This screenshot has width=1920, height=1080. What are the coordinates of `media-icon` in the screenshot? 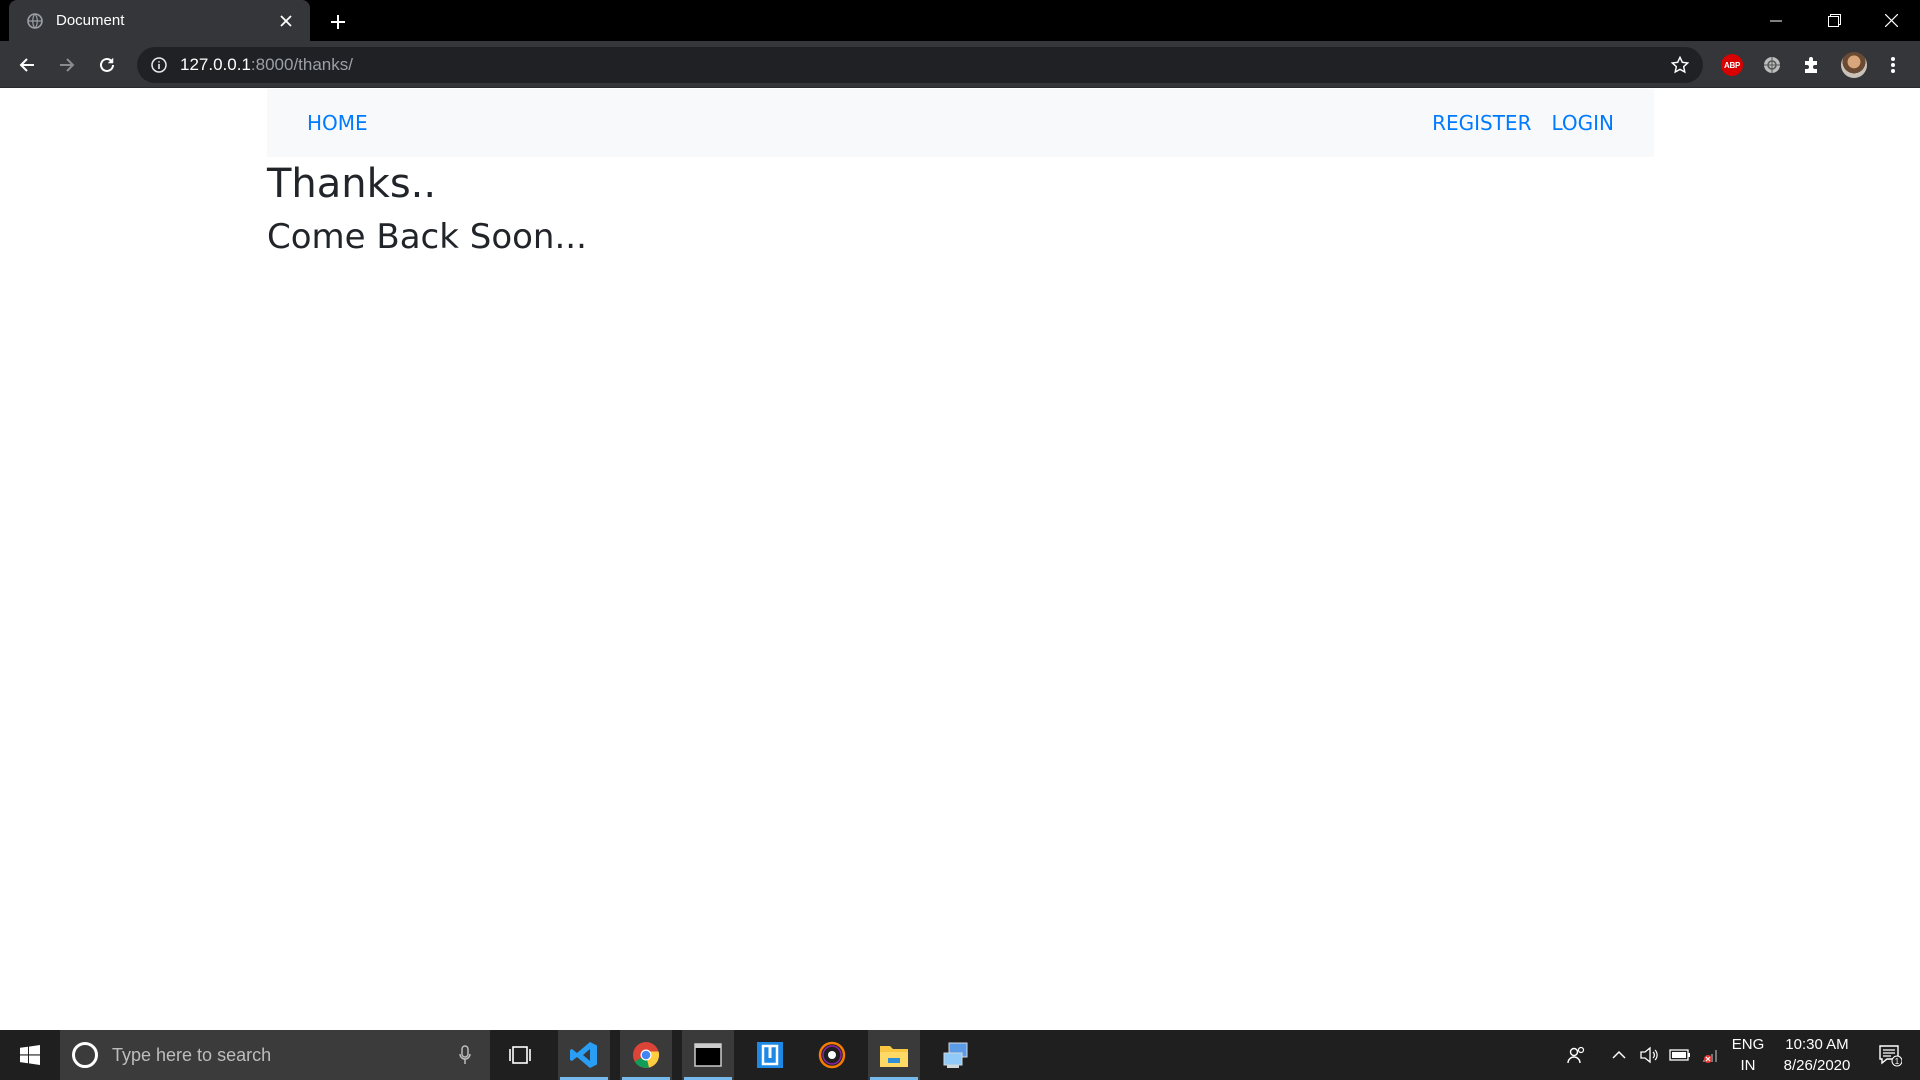 It's located at (832, 1055).